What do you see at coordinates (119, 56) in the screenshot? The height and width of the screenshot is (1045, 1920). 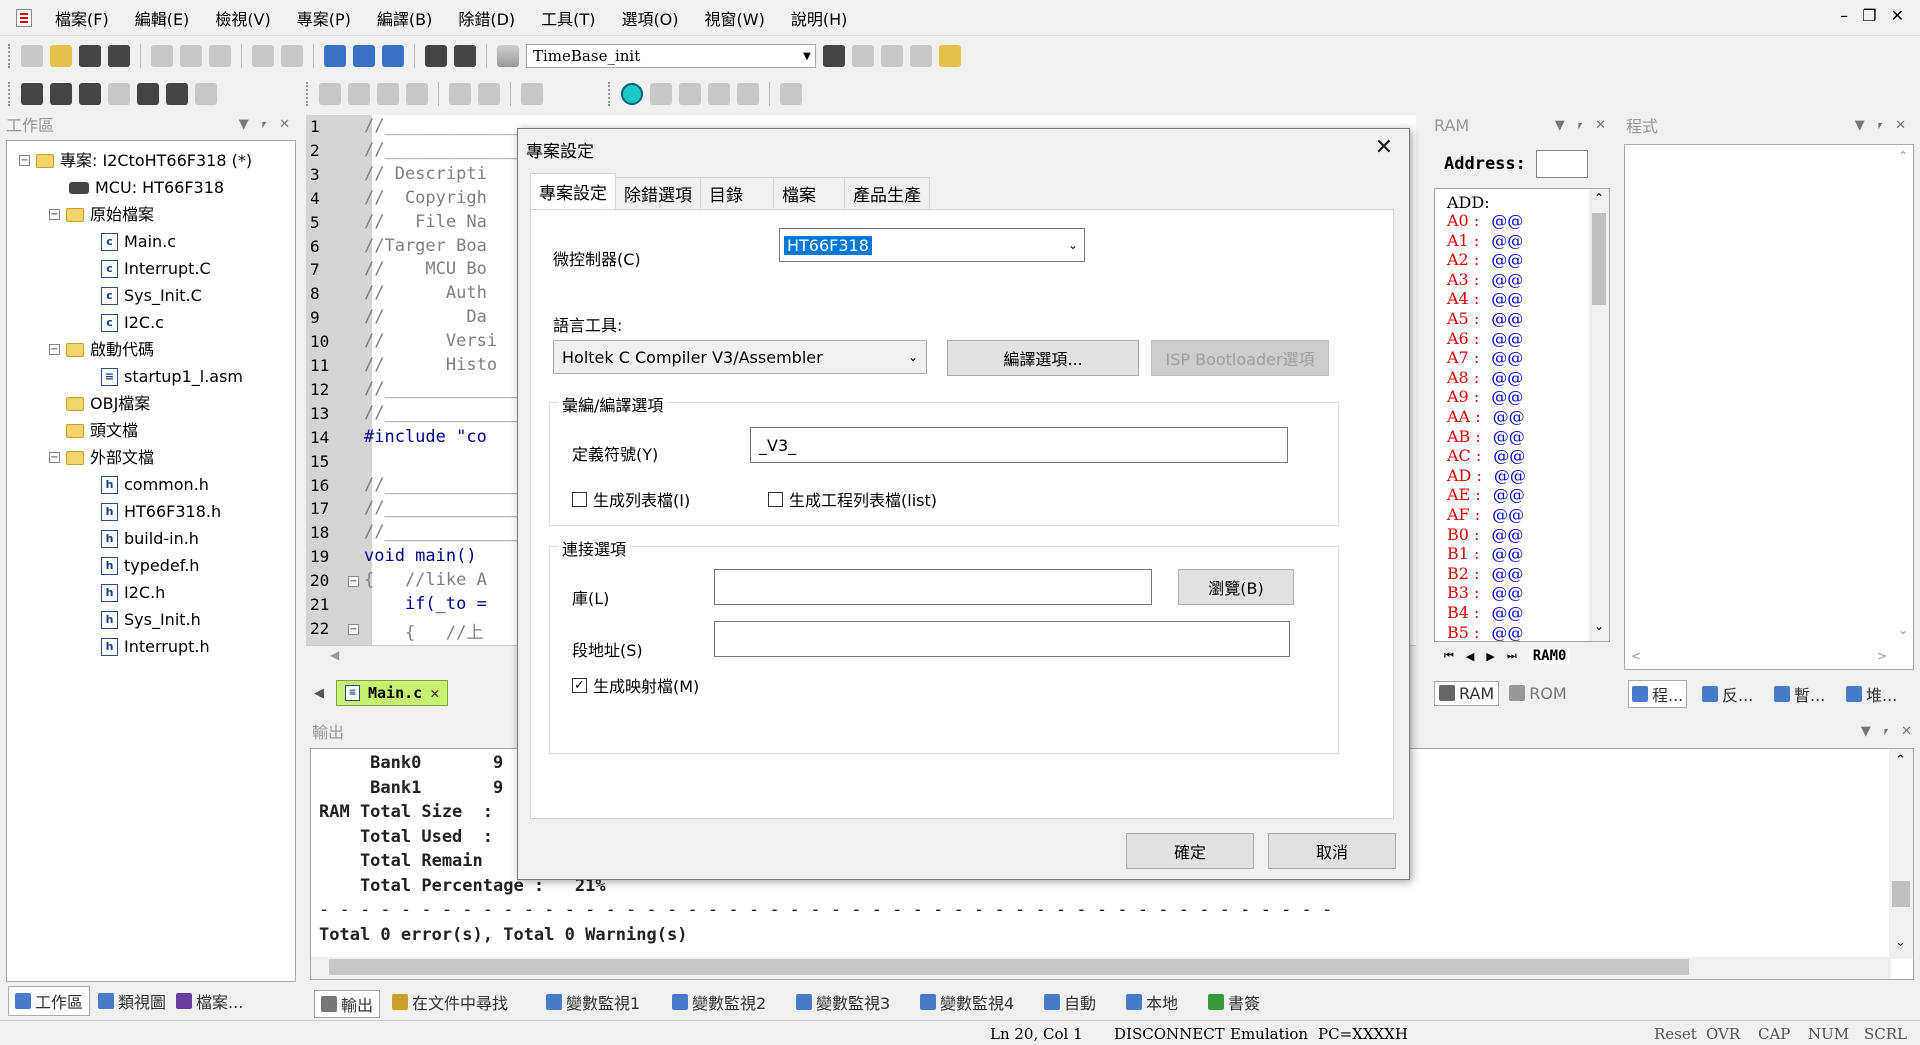 I see `save-all-icon` at bounding box center [119, 56].